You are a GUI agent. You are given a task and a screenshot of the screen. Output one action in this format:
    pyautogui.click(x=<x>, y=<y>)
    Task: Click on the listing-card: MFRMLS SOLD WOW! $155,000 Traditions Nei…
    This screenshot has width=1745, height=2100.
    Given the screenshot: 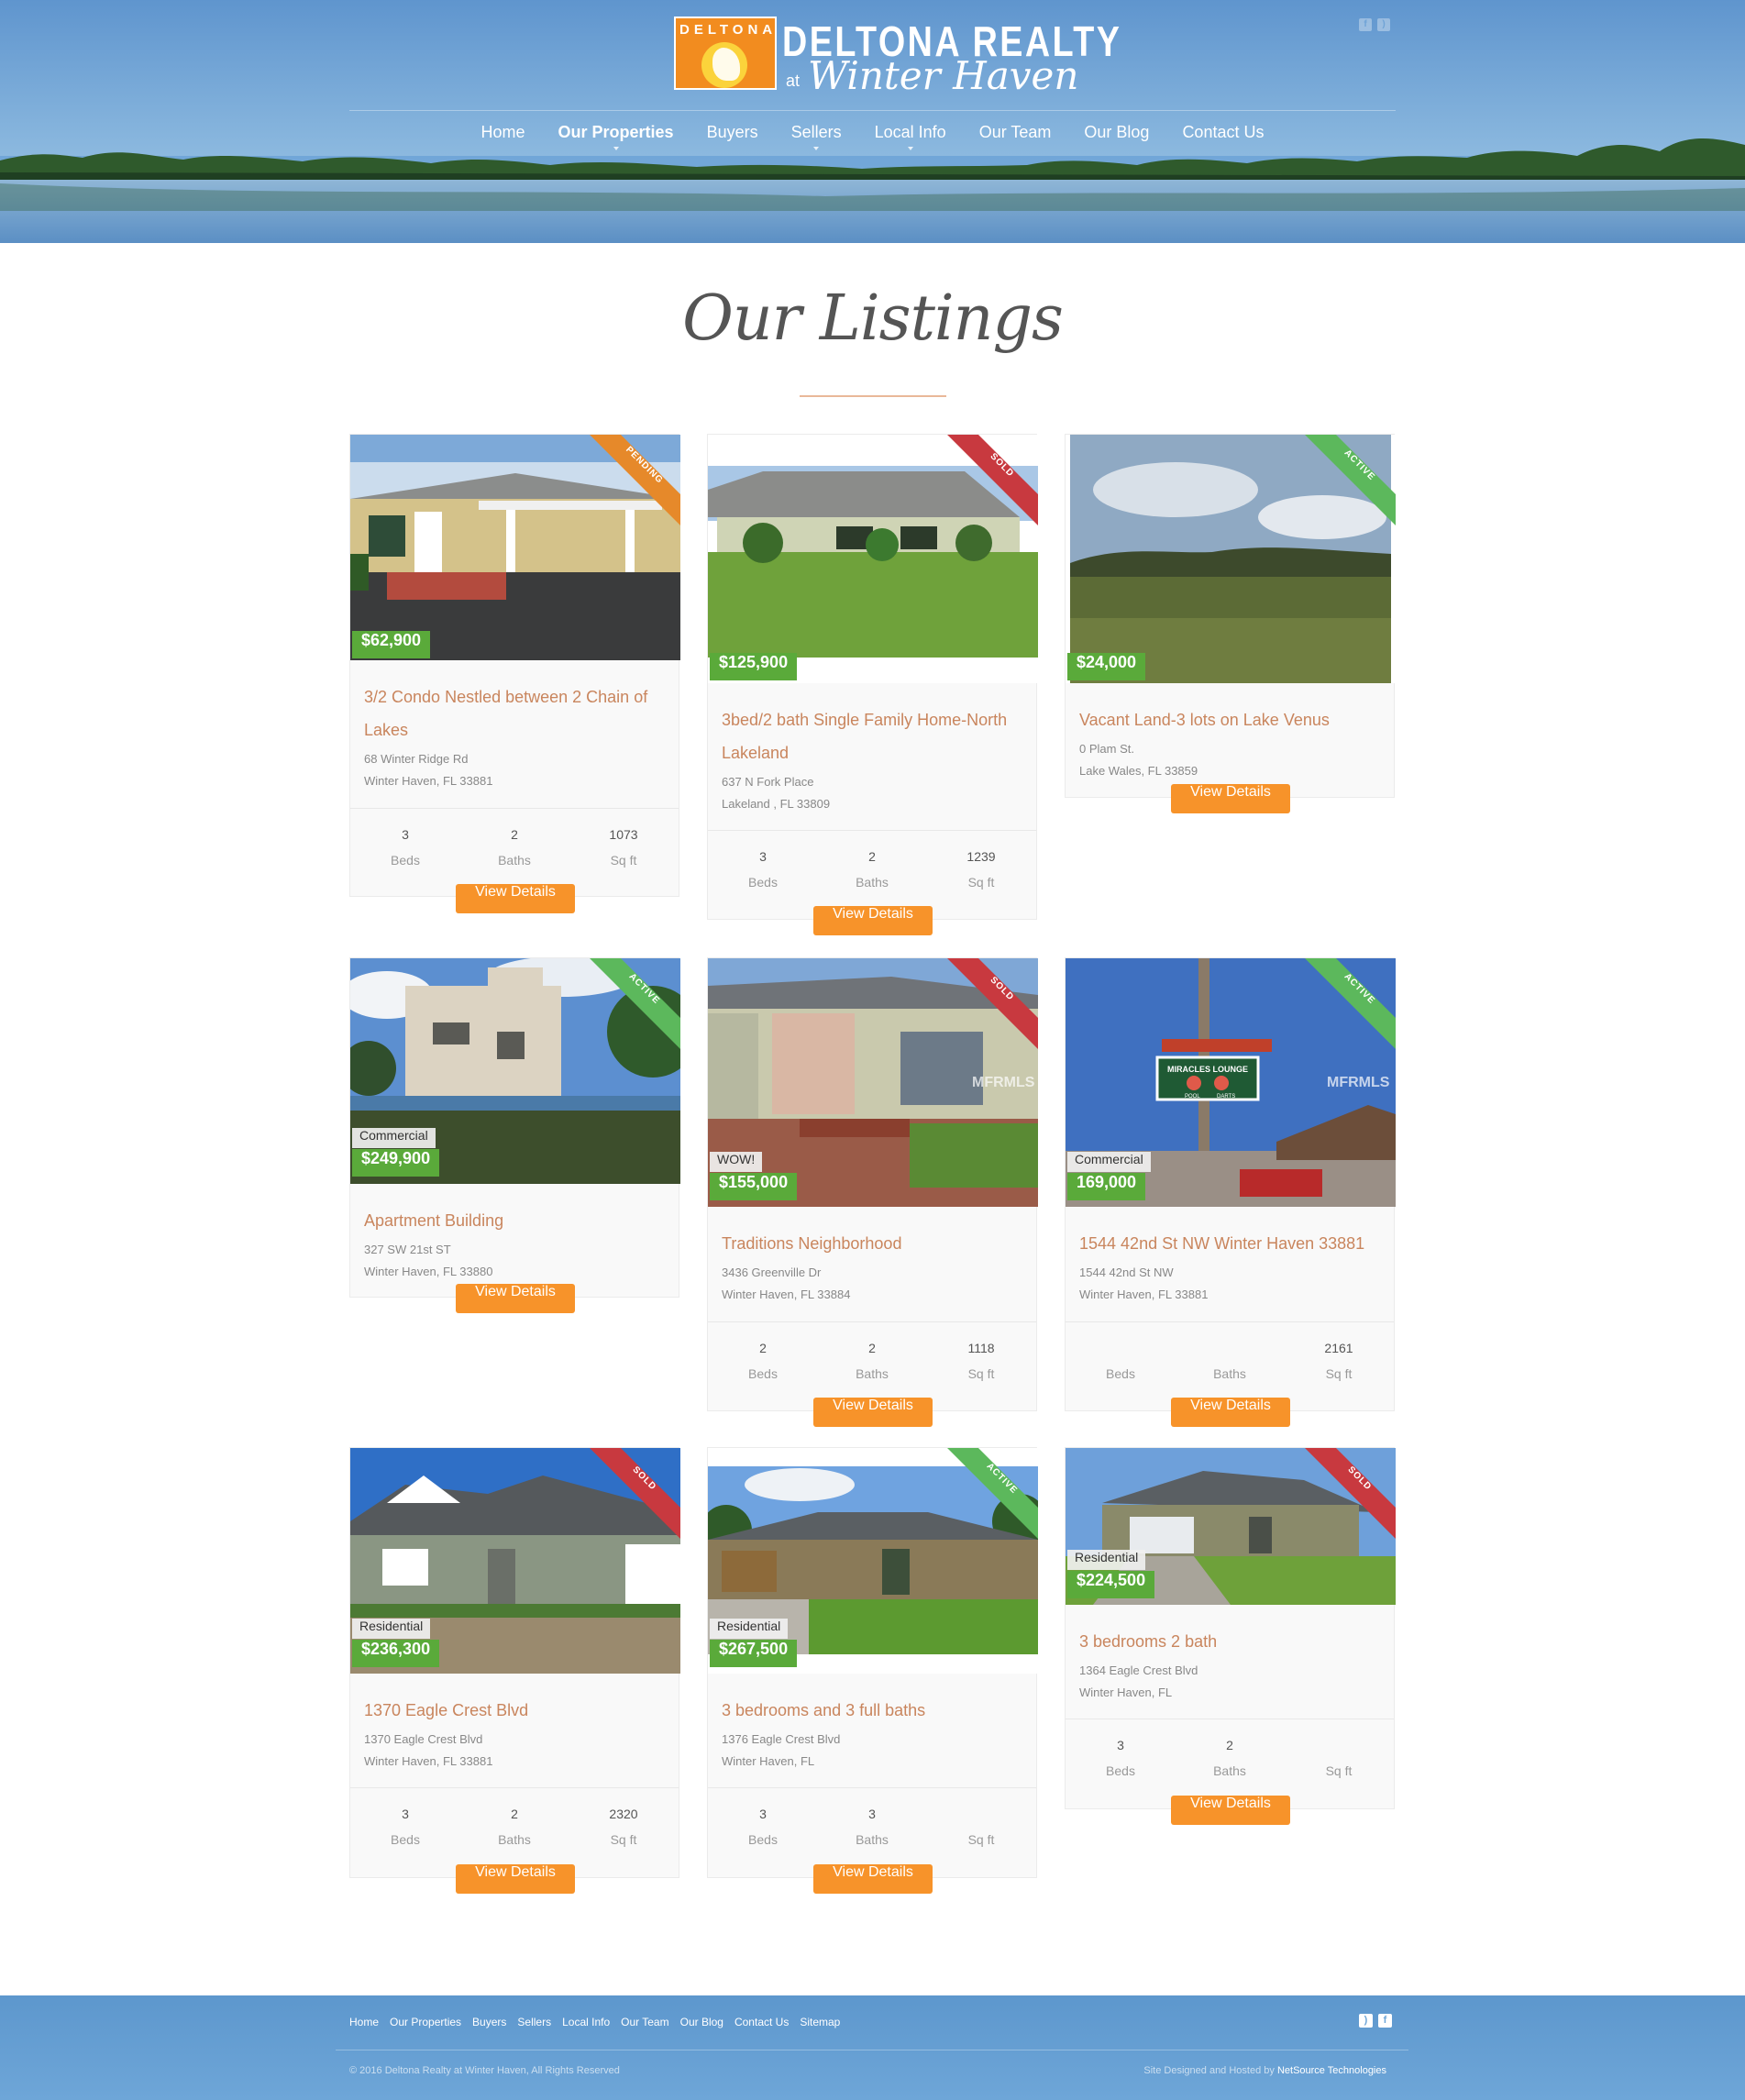 What is the action you would take?
    pyautogui.click(x=873, y=1192)
    